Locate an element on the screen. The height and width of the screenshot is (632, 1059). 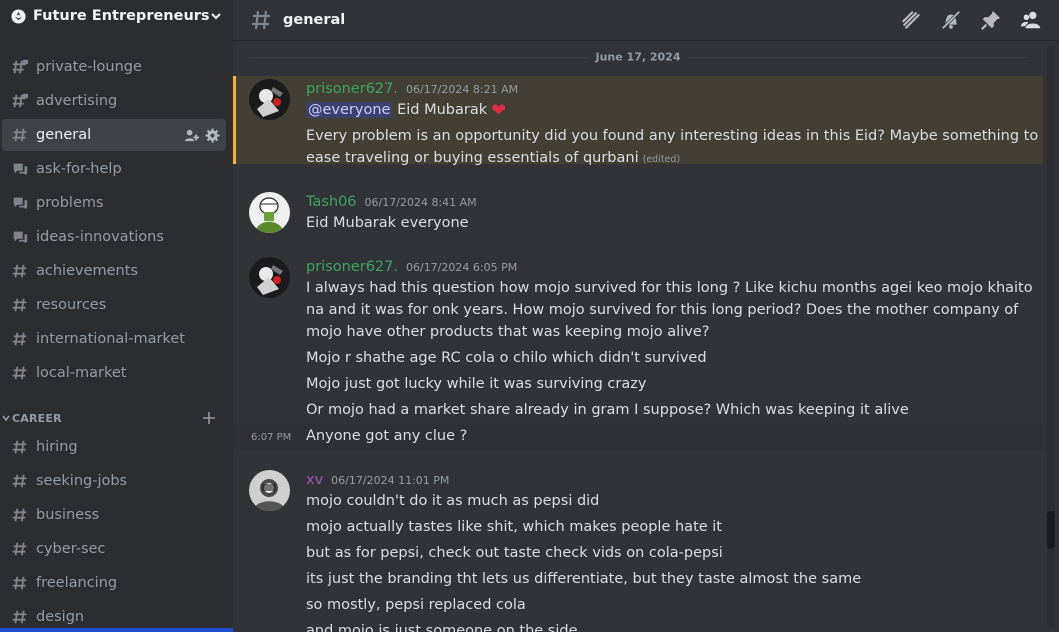
sidebar-item-private-lounge: private-lounge is located at coordinates (114, 67).